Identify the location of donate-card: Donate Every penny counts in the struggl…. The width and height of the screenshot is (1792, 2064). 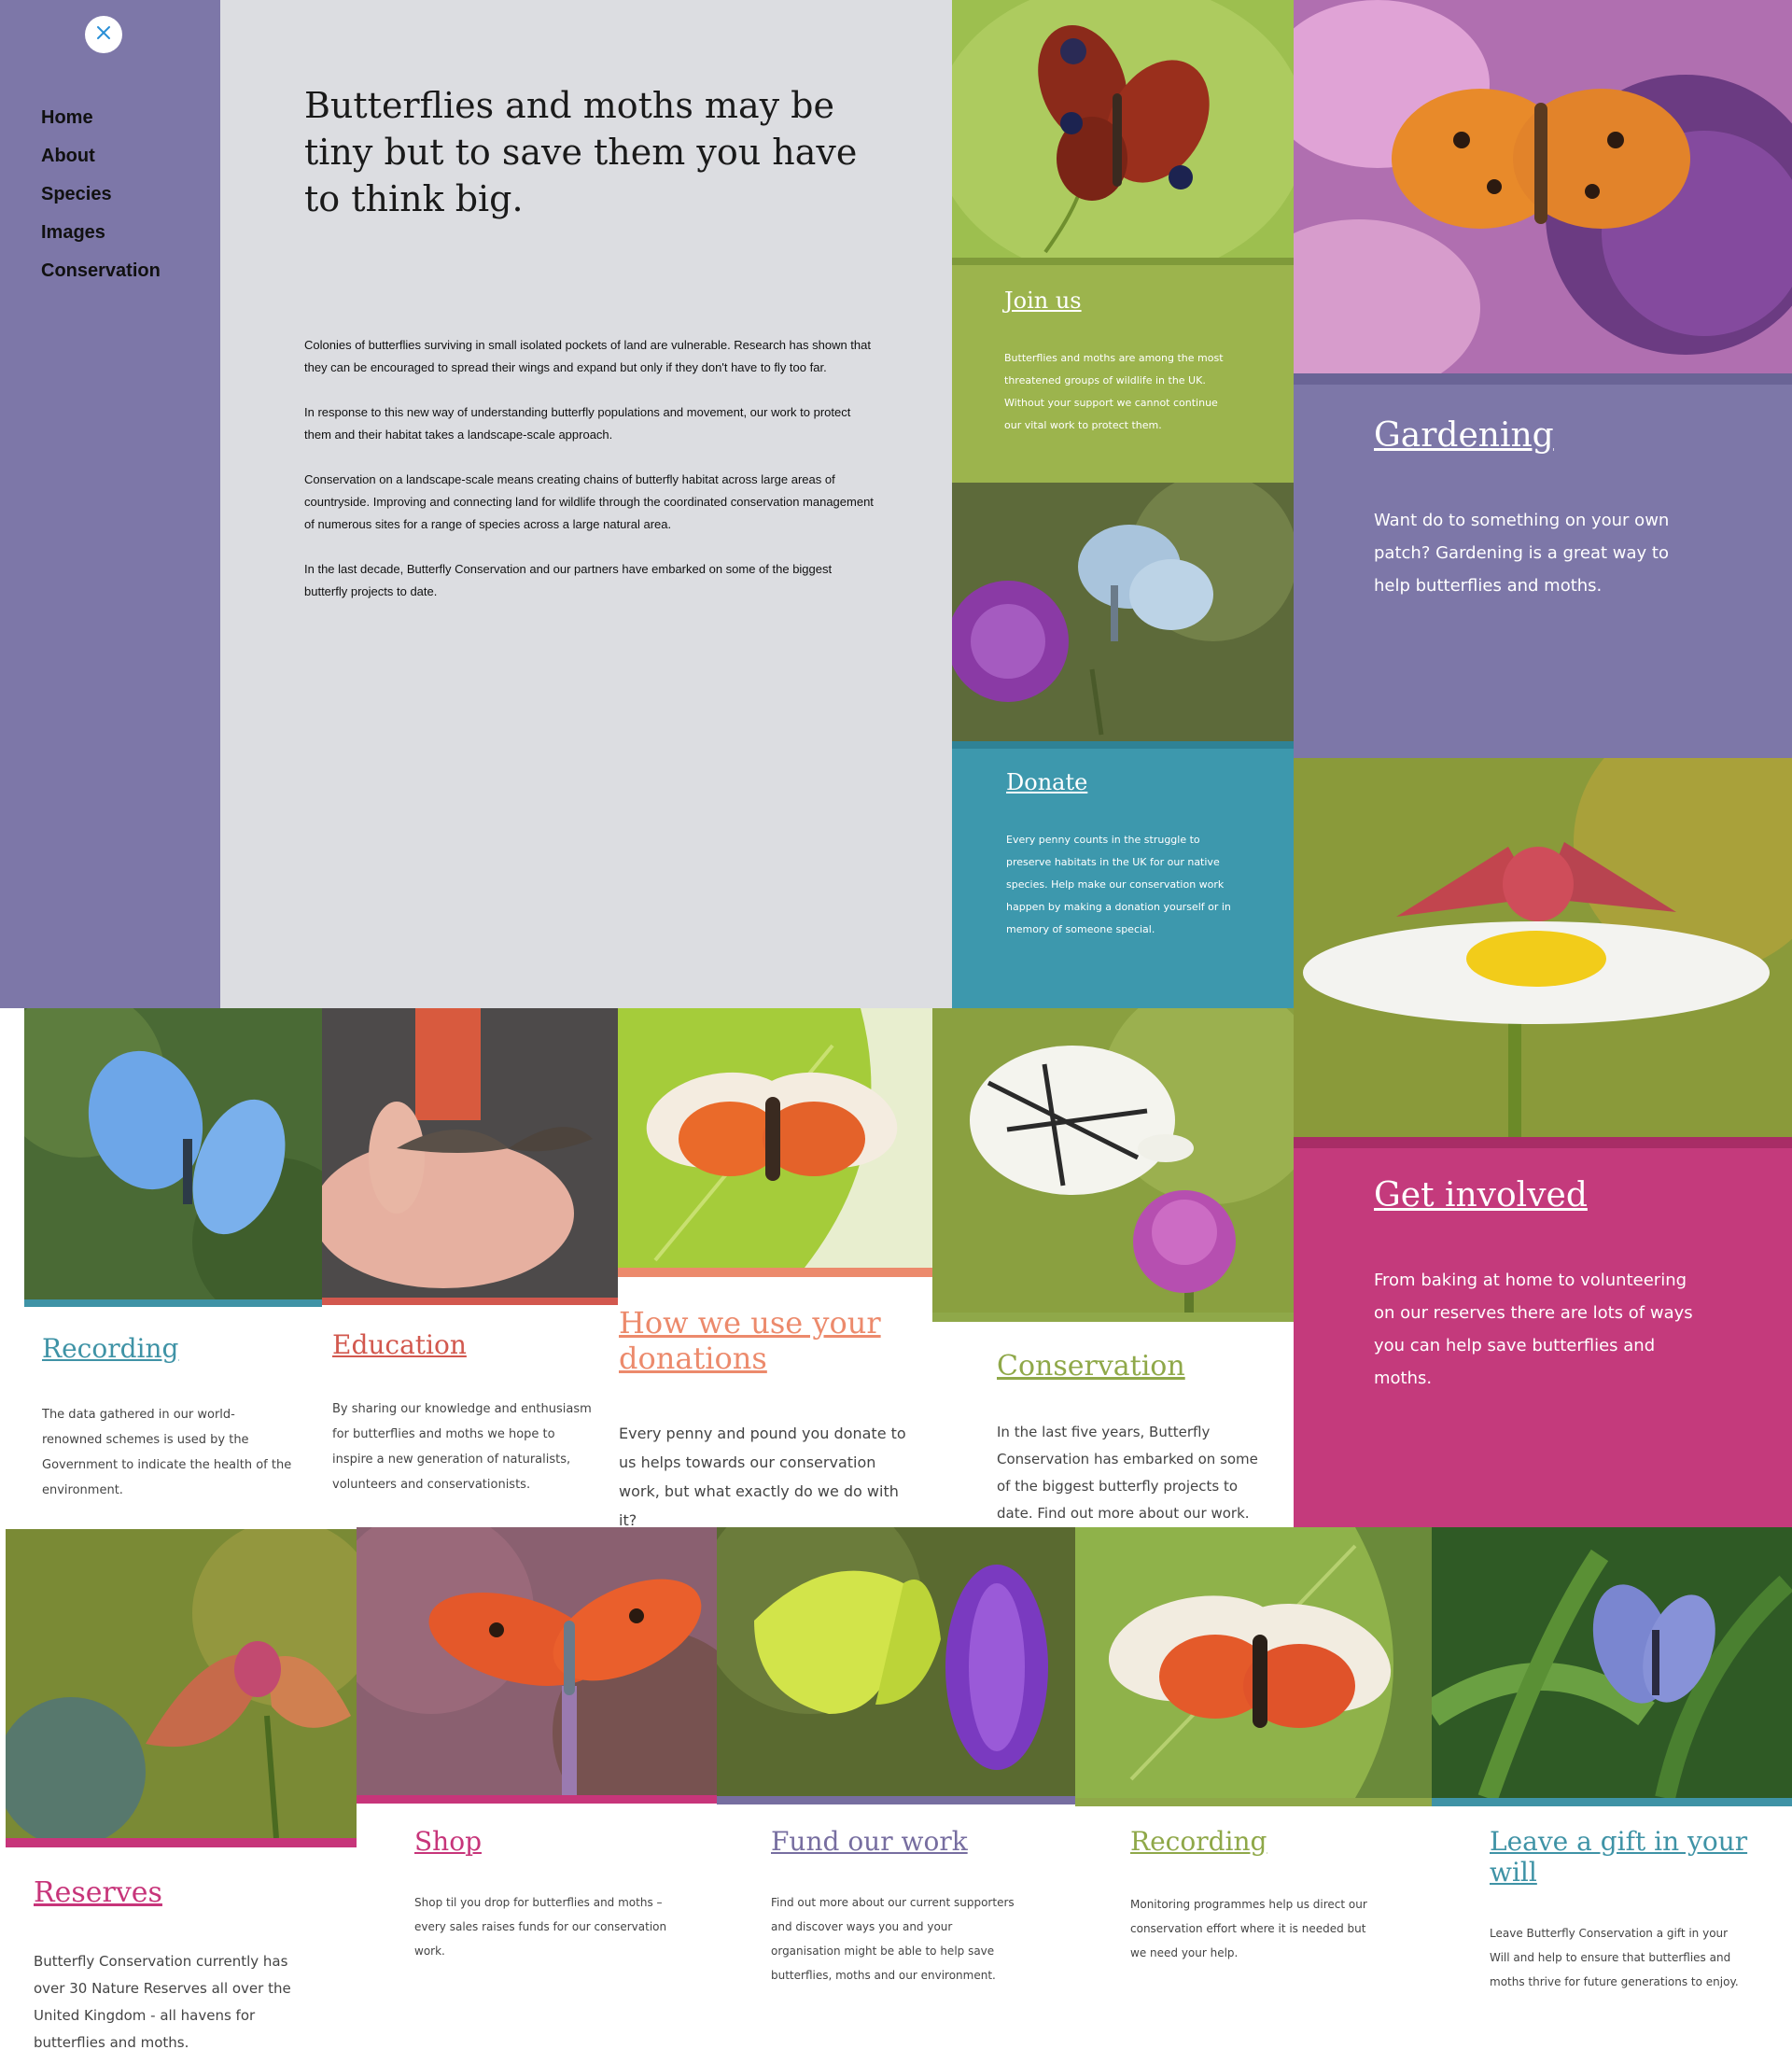
(1123, 874).